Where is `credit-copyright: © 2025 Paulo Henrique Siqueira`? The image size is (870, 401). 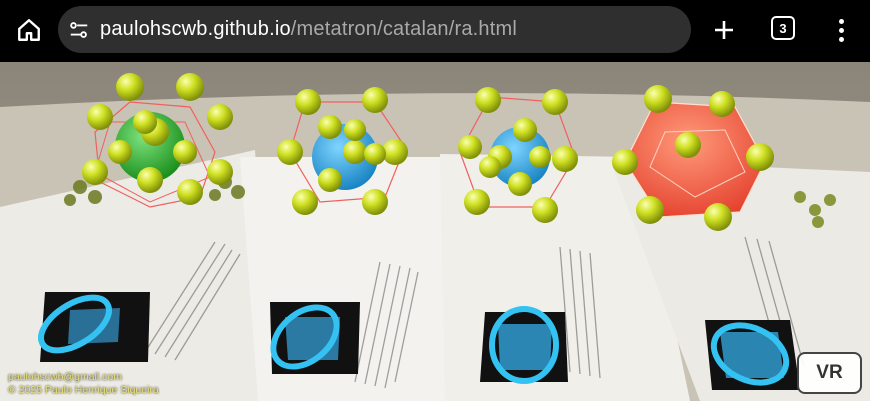 credit-copyright: © 2025 Paulo Henrique Siqueira is located at coordinates (83, 390).